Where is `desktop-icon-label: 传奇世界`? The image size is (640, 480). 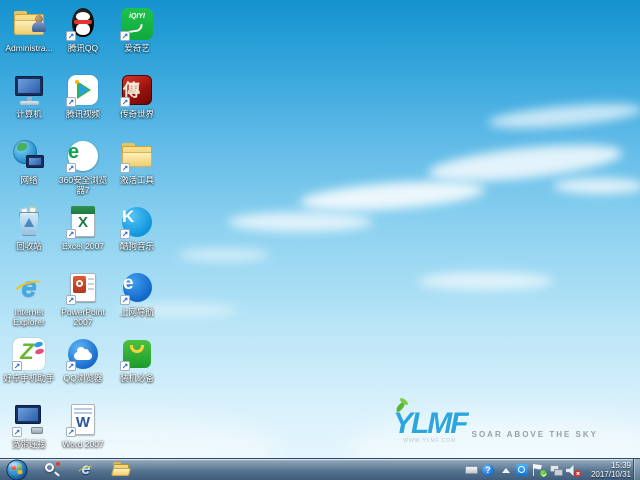 desktop-icon-label: 传奇世界 is located at coordinates (136, 114).